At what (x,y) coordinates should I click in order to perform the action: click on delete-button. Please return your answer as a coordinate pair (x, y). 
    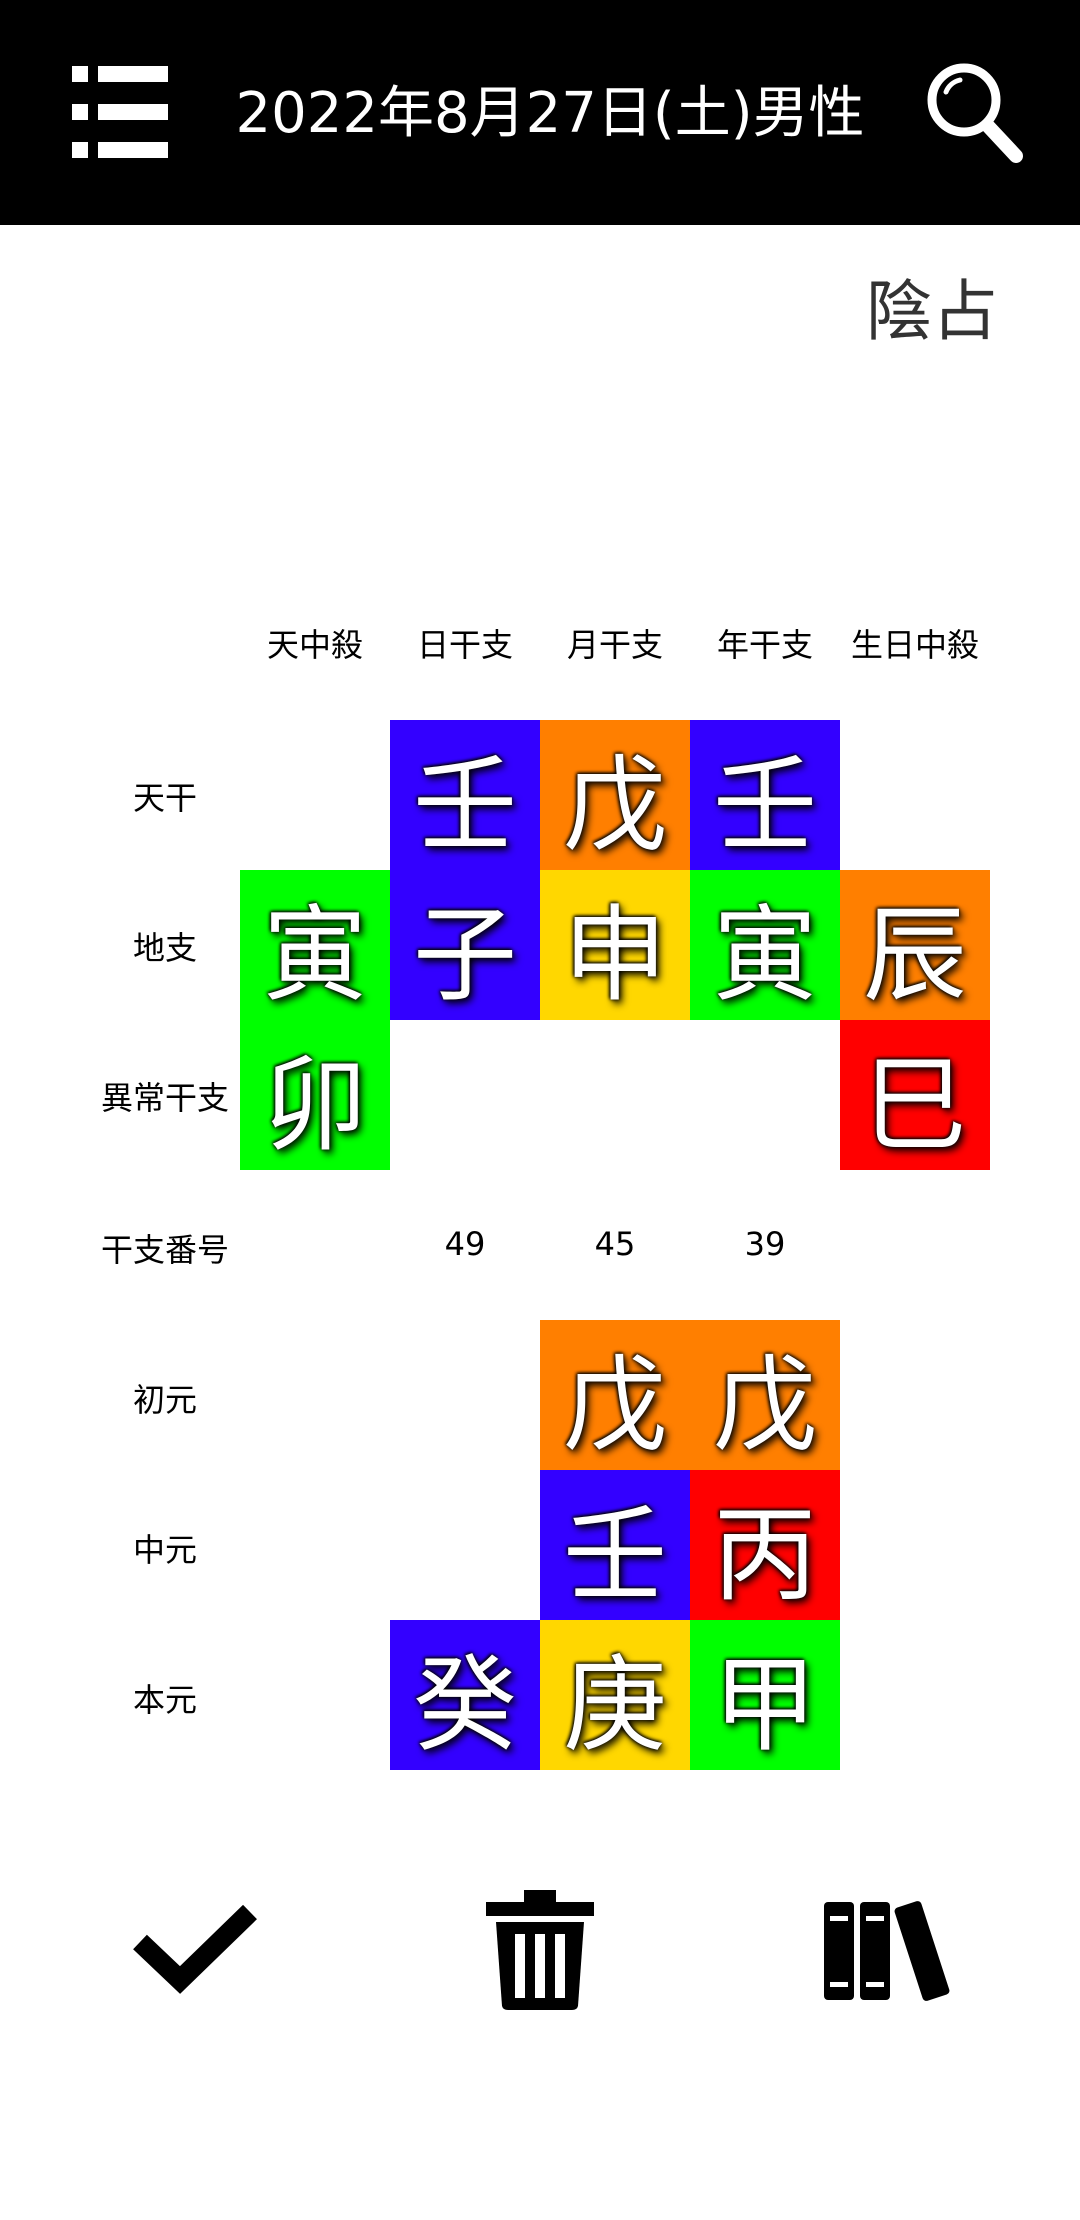
    Looking at the image, I should click on (540, 1950).